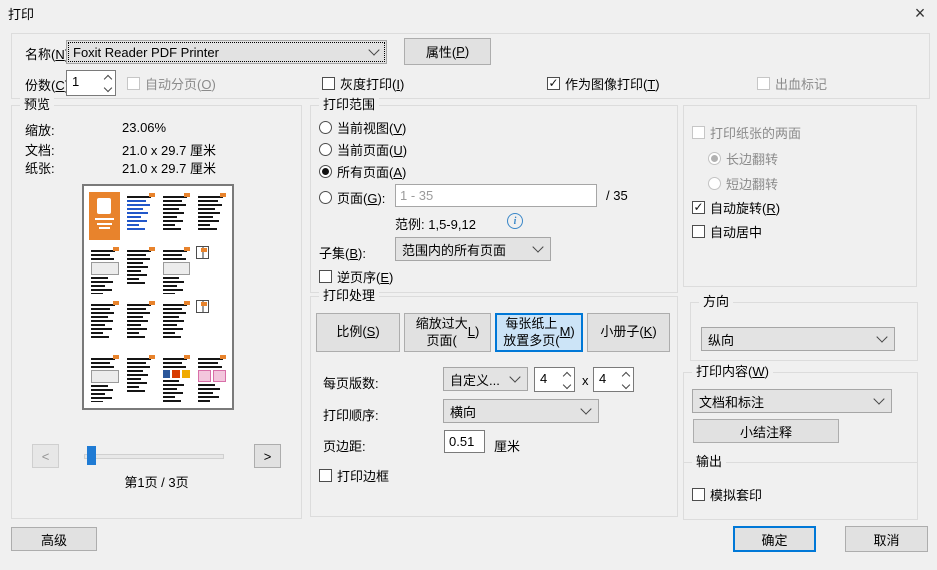  What do you see at coordinates (91, 83) in the screenshot?
I see `copies-spinner: 1` at bounding box center [91, 83].